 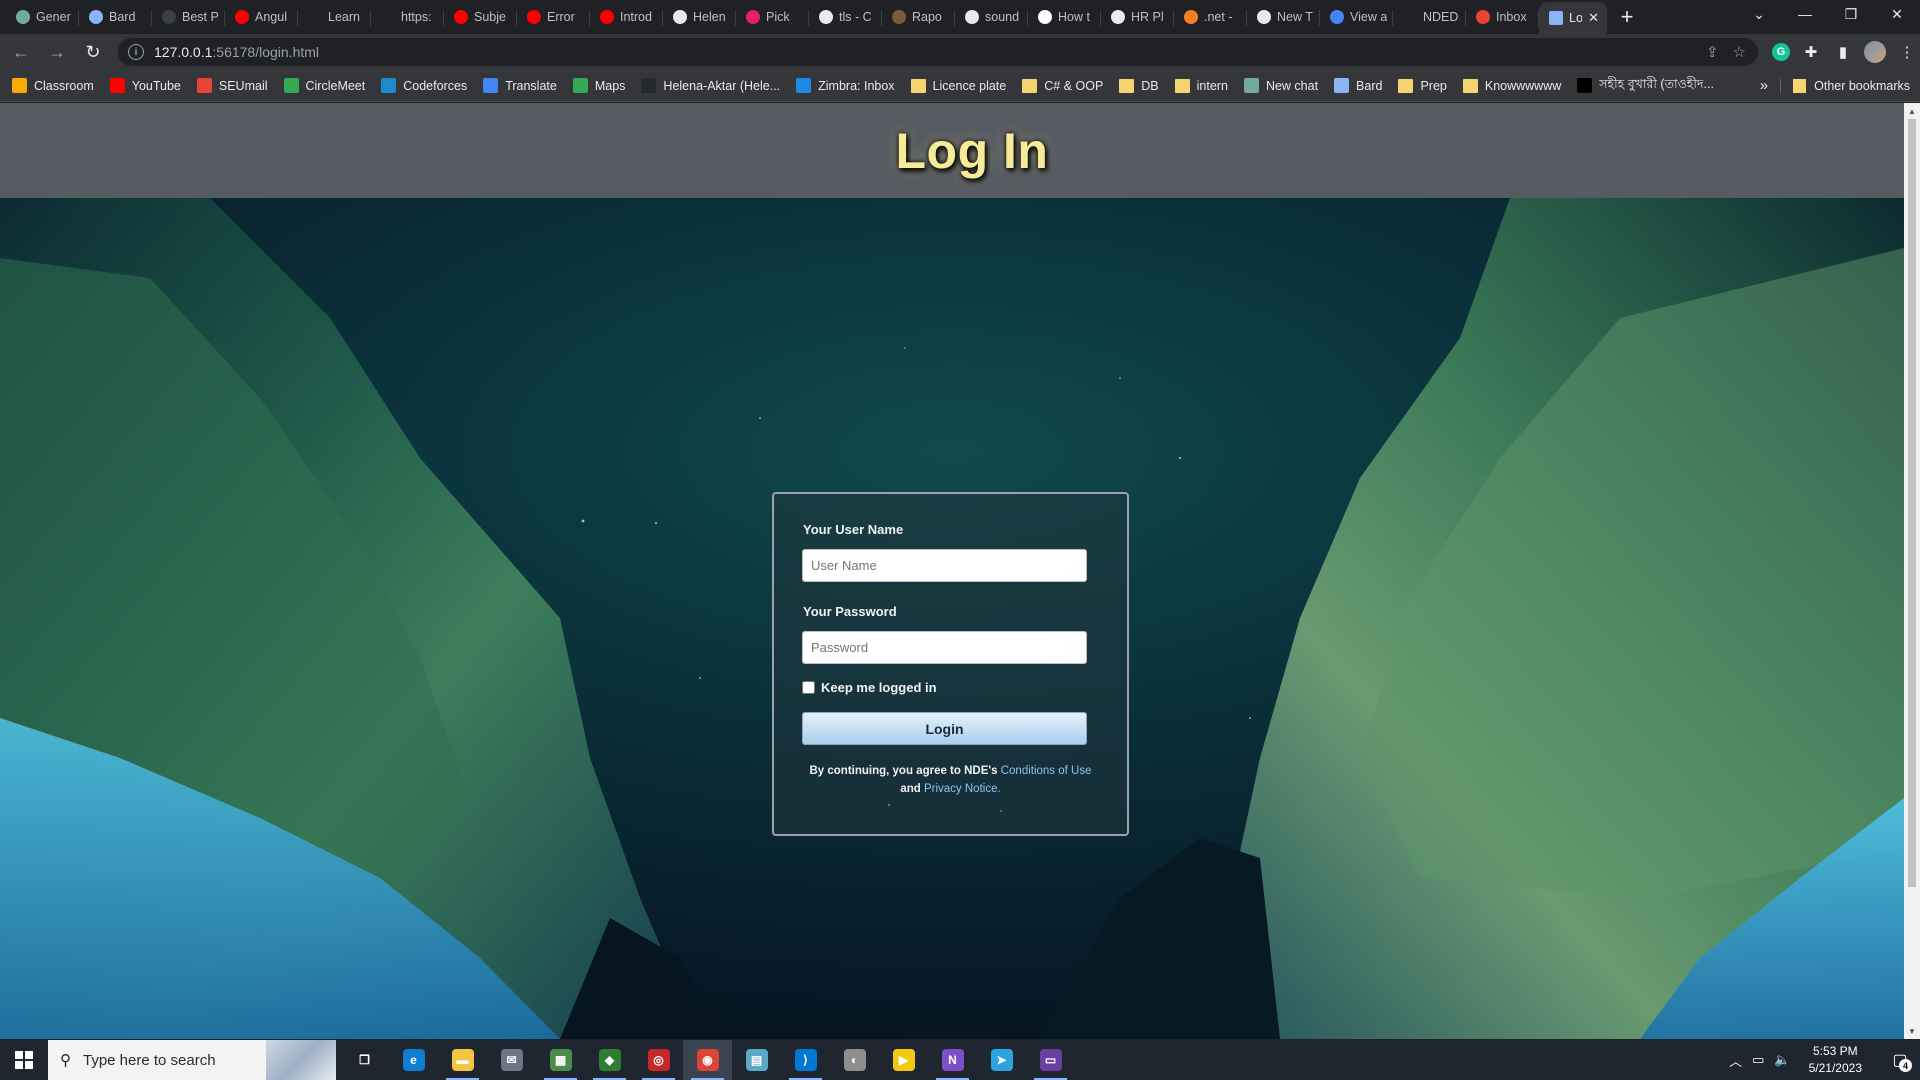 I want to click on taskbar-app-task-view: ❐, so click(x=364, y=1060).